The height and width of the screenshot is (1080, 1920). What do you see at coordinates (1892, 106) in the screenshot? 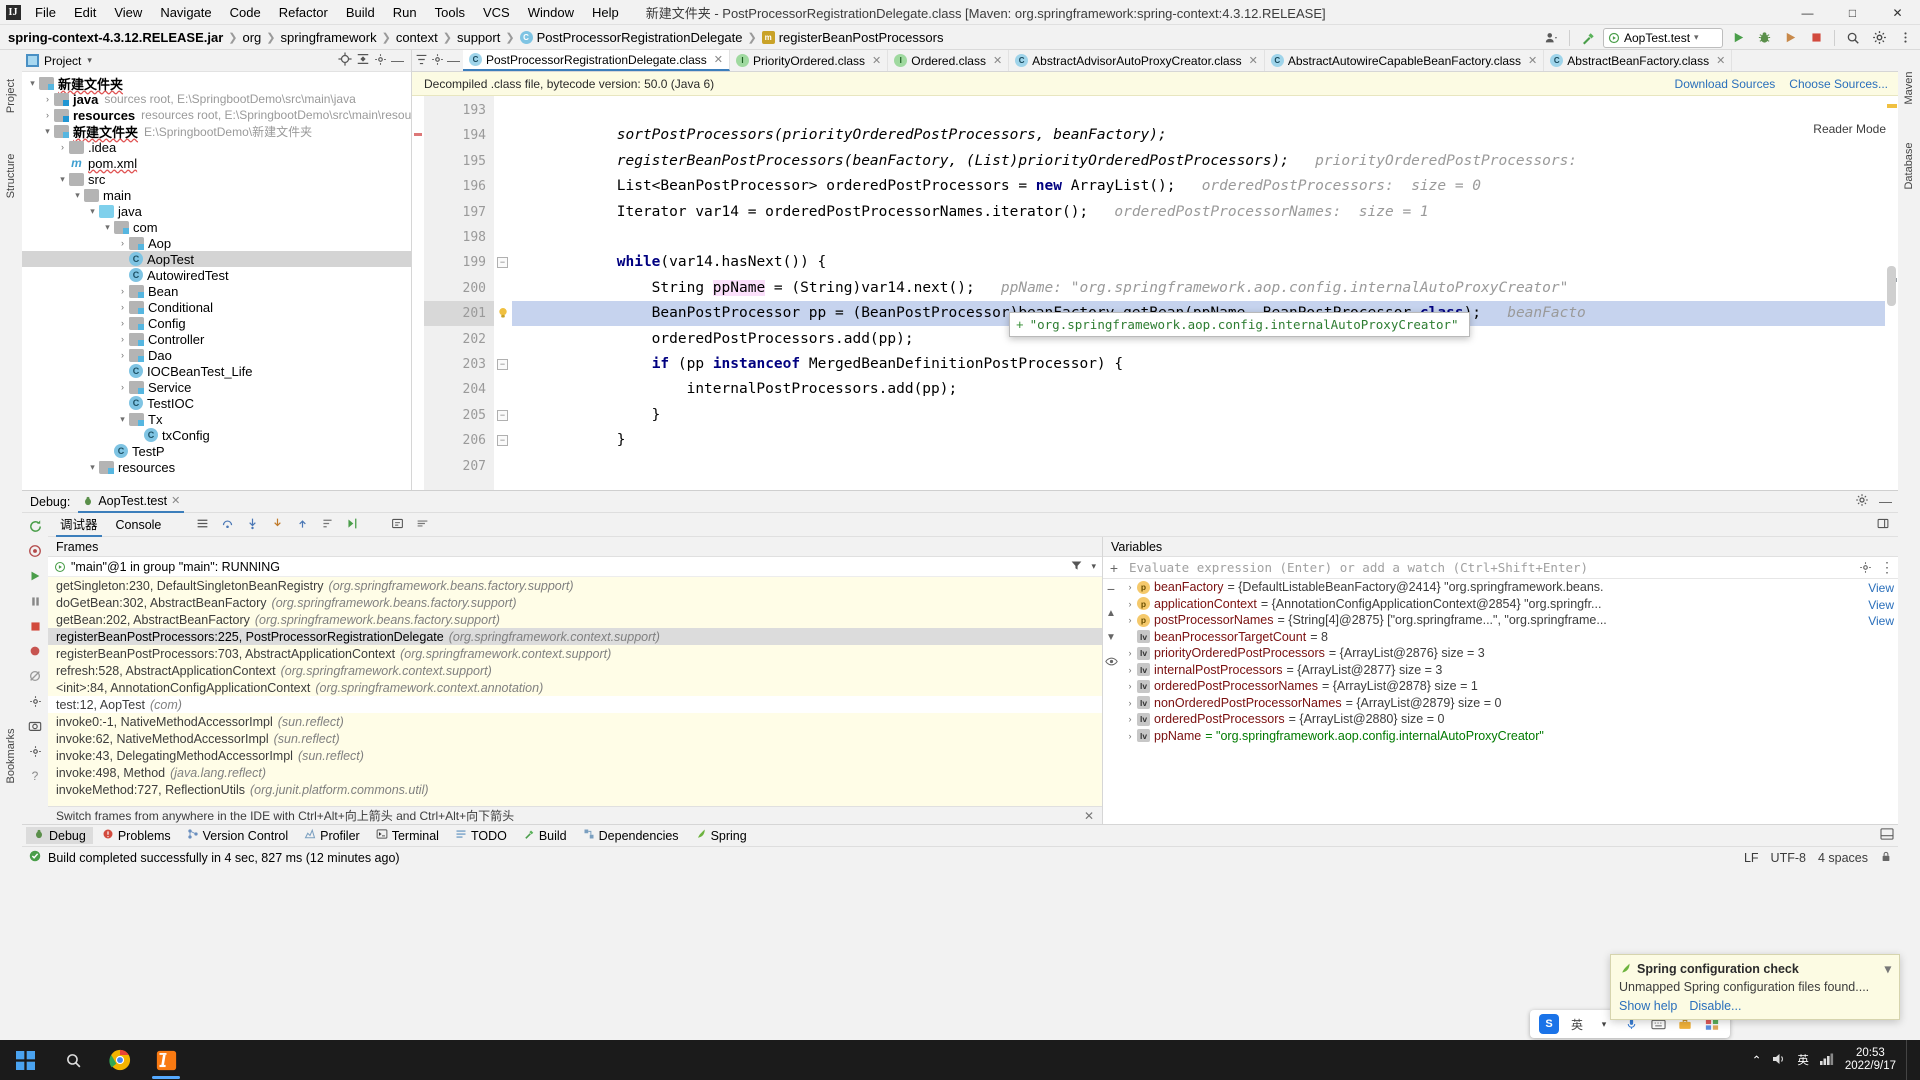
I see `warning-stripe` at bounding box center [1892, 106].